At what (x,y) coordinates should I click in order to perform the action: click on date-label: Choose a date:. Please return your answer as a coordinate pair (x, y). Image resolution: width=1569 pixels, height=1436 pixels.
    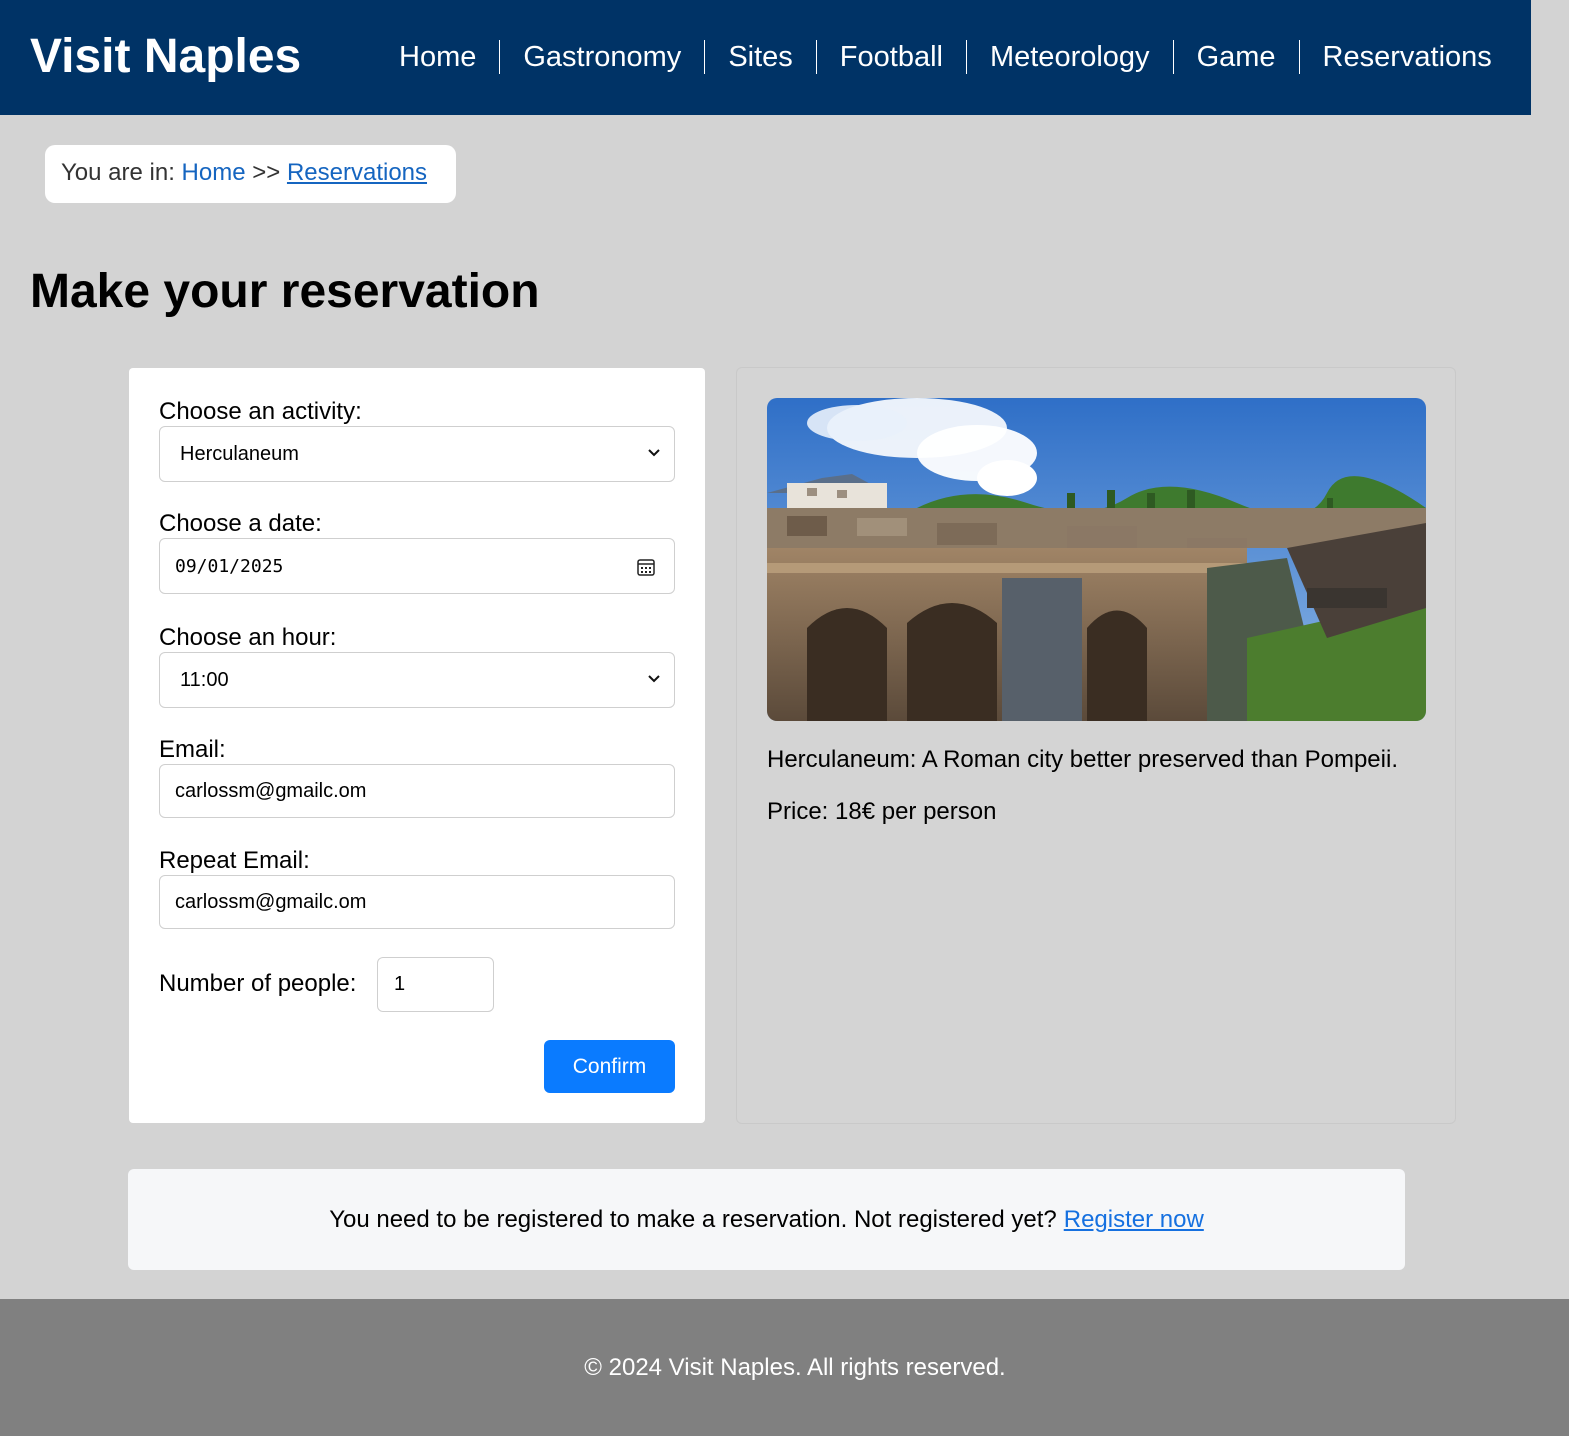
    Looking at the image, I should click on (240, 523).